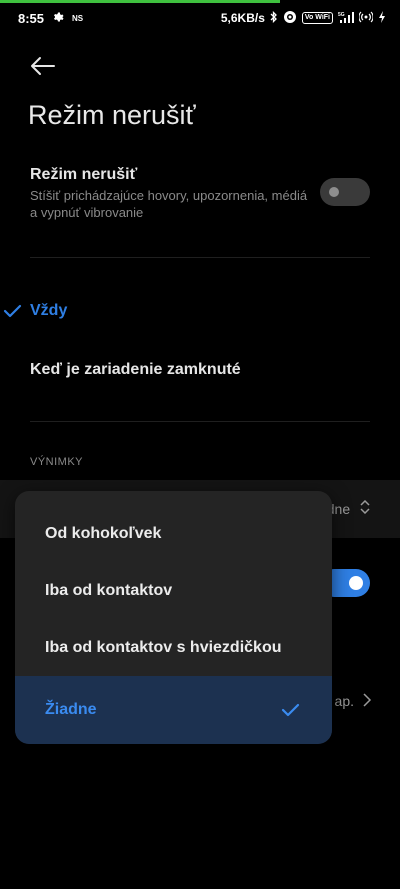 This screenshot has height=889, width=400. What do you see at coordinates (84, 174) in the screenshot?
I see `dnd-setting-title: Režim nerušiť` at bounding box center [84, 174].